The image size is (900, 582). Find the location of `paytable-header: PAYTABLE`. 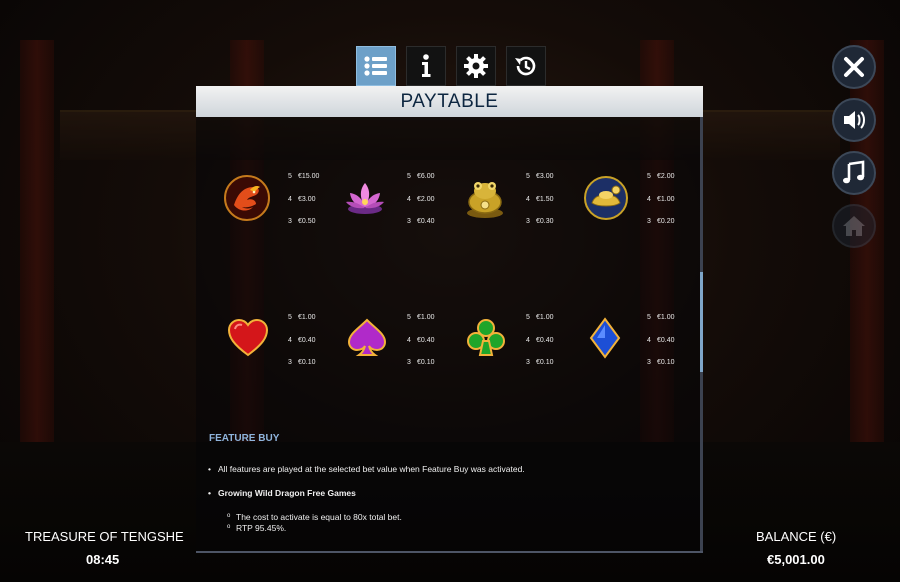

paytable-header: PAYTABLE is located at coordinates (449, 101).